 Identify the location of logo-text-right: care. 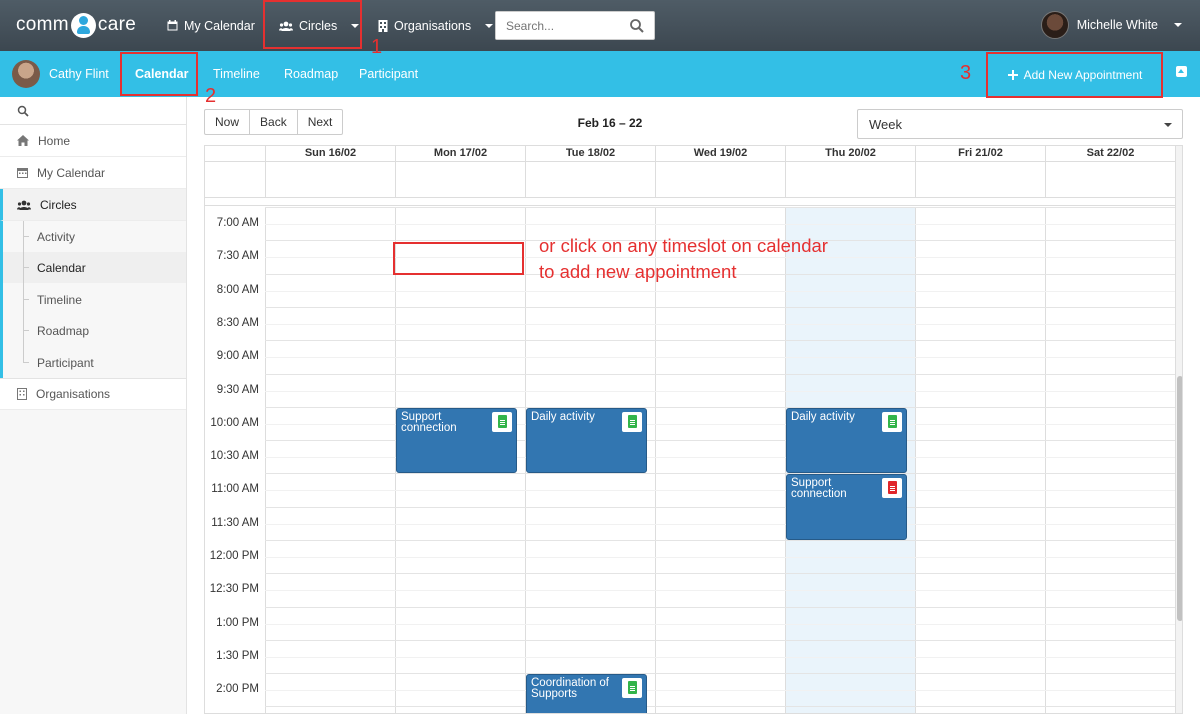
(117, 24).